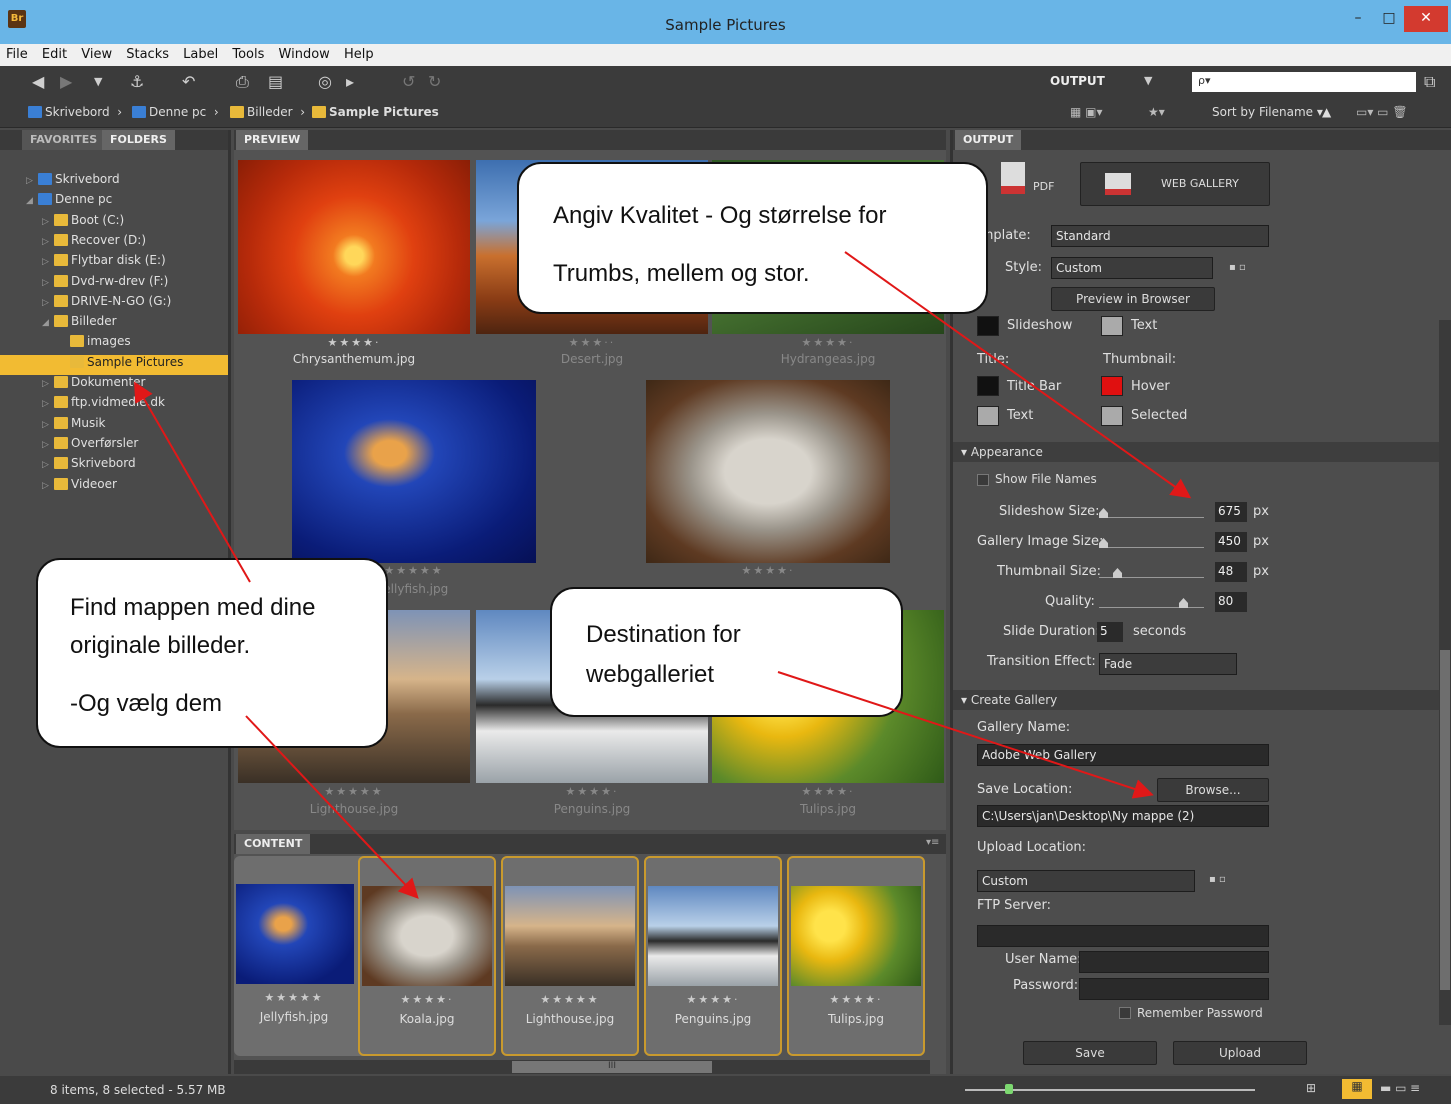 The height and width of the screenshot is (1104, 1451). I want to click on thumbnail-quality-icon: ▦ ▣▾, so click(1086, 112).